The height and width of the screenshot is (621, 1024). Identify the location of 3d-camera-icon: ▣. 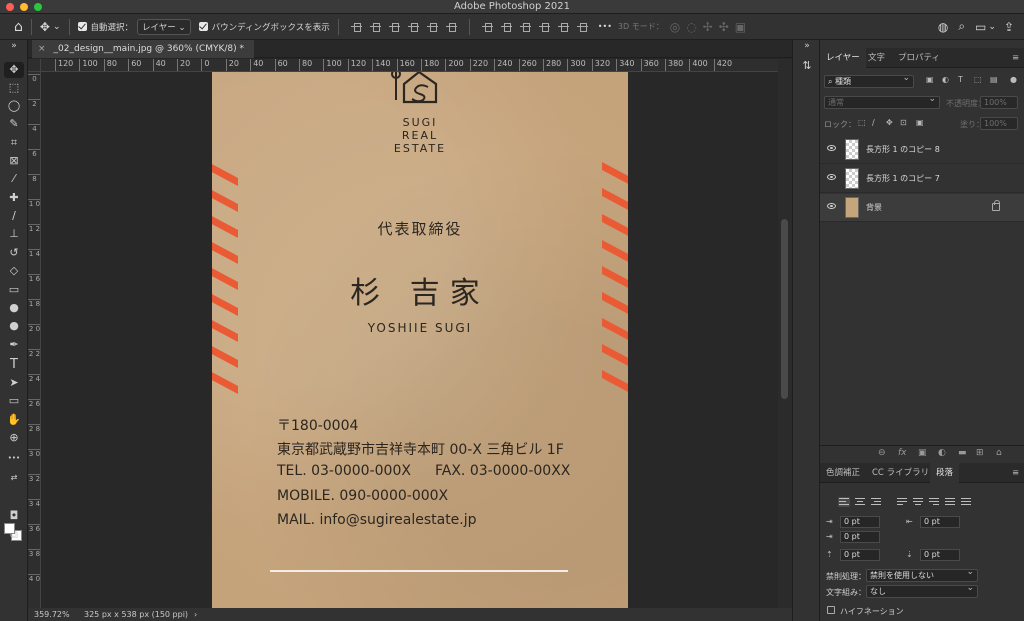
(740, 27).